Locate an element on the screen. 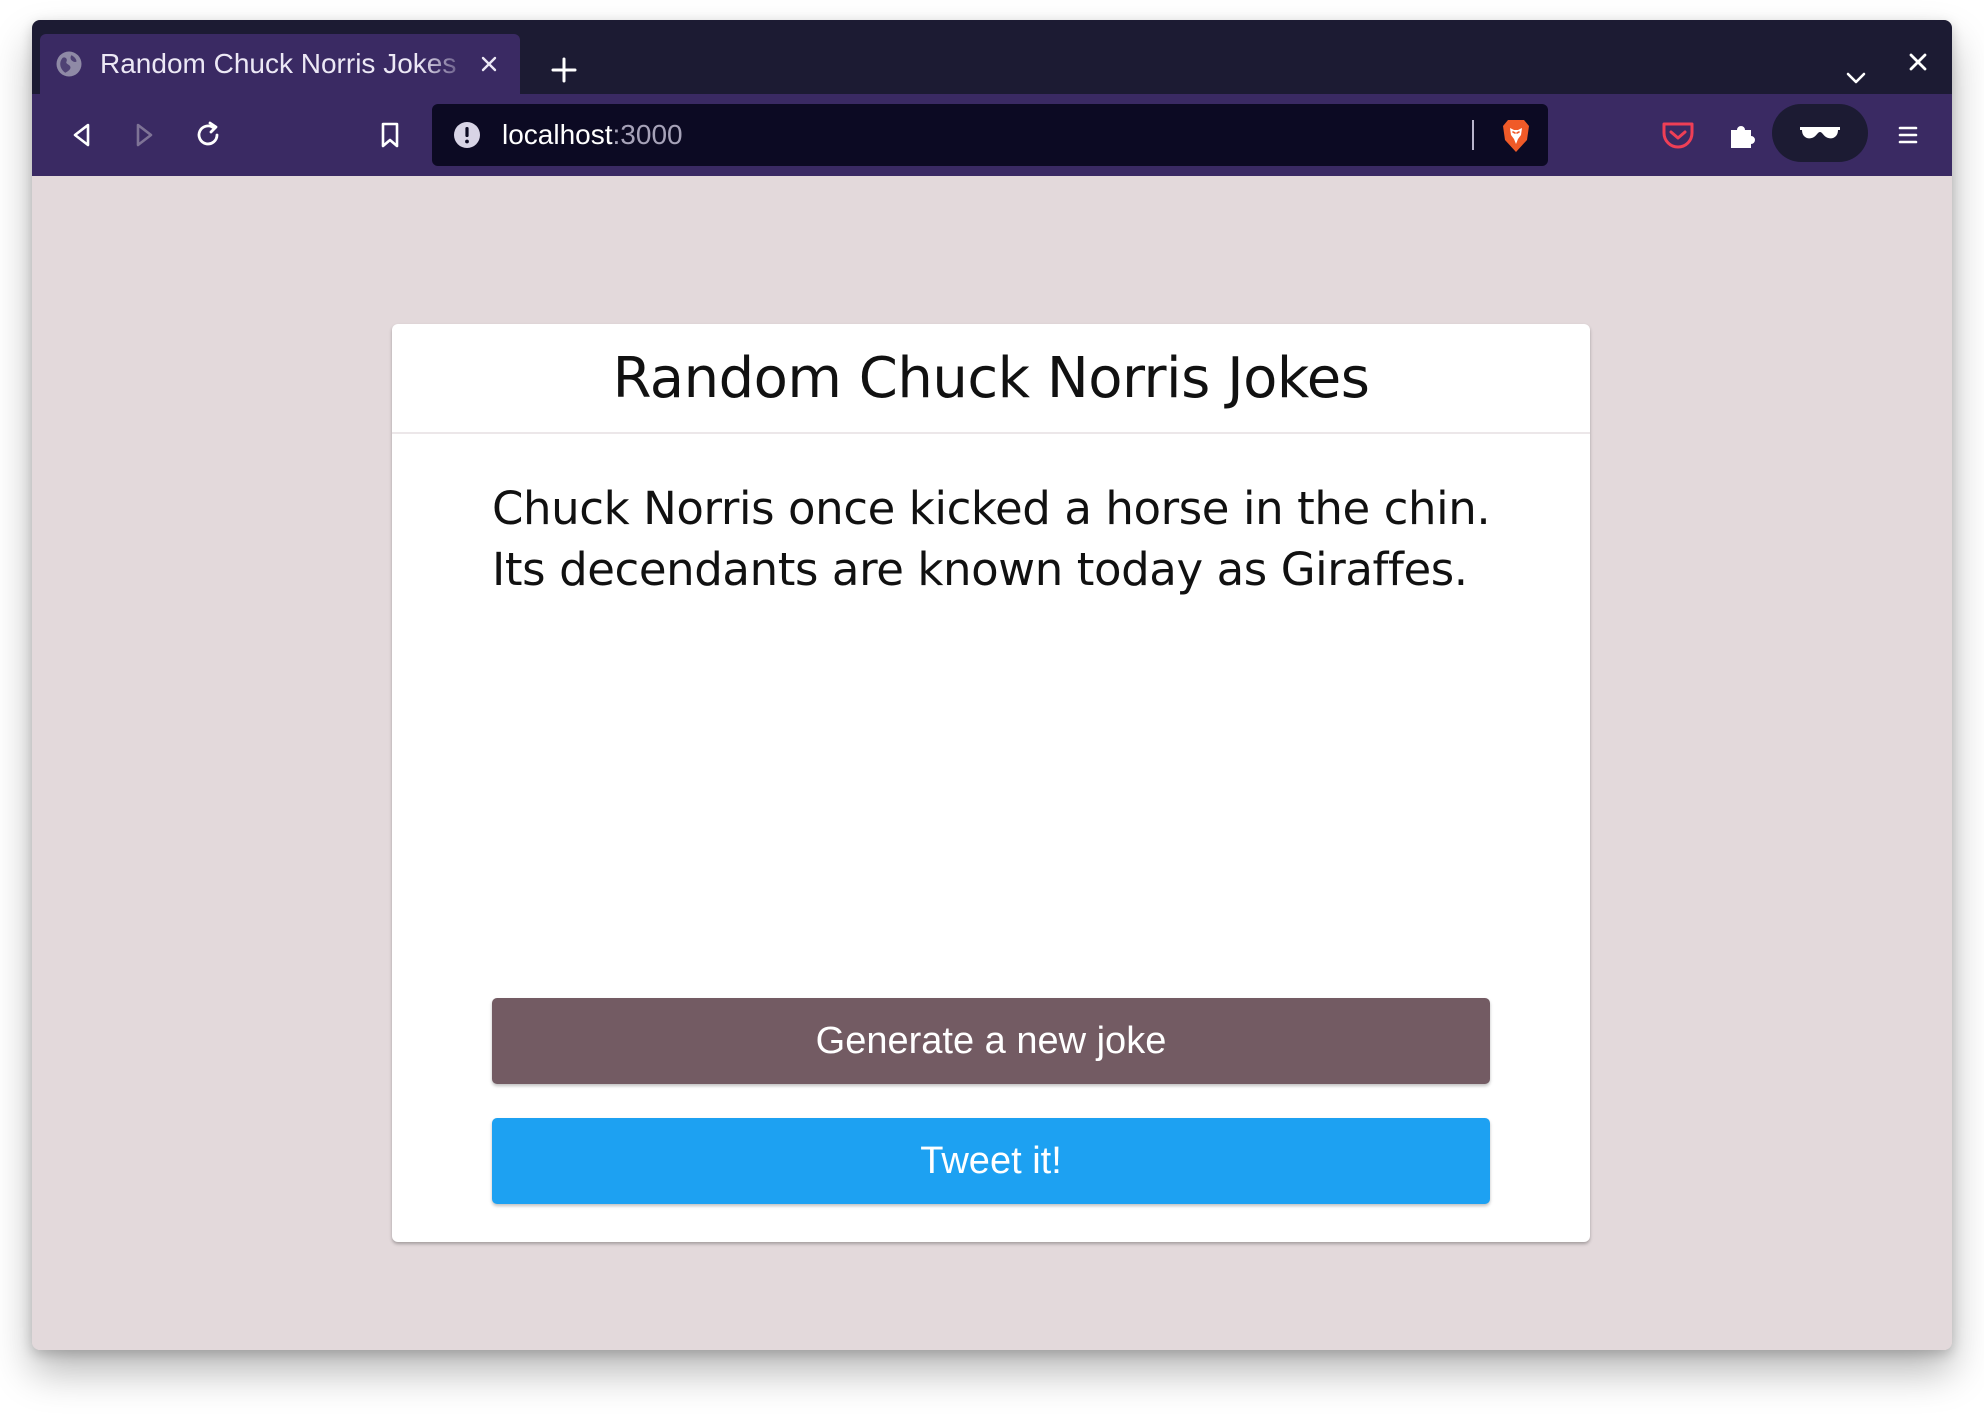 Image resolution: width=1984 pixels, height=1414 pixels. url-text: localhost:3000 is located at coordinates (592, 135).